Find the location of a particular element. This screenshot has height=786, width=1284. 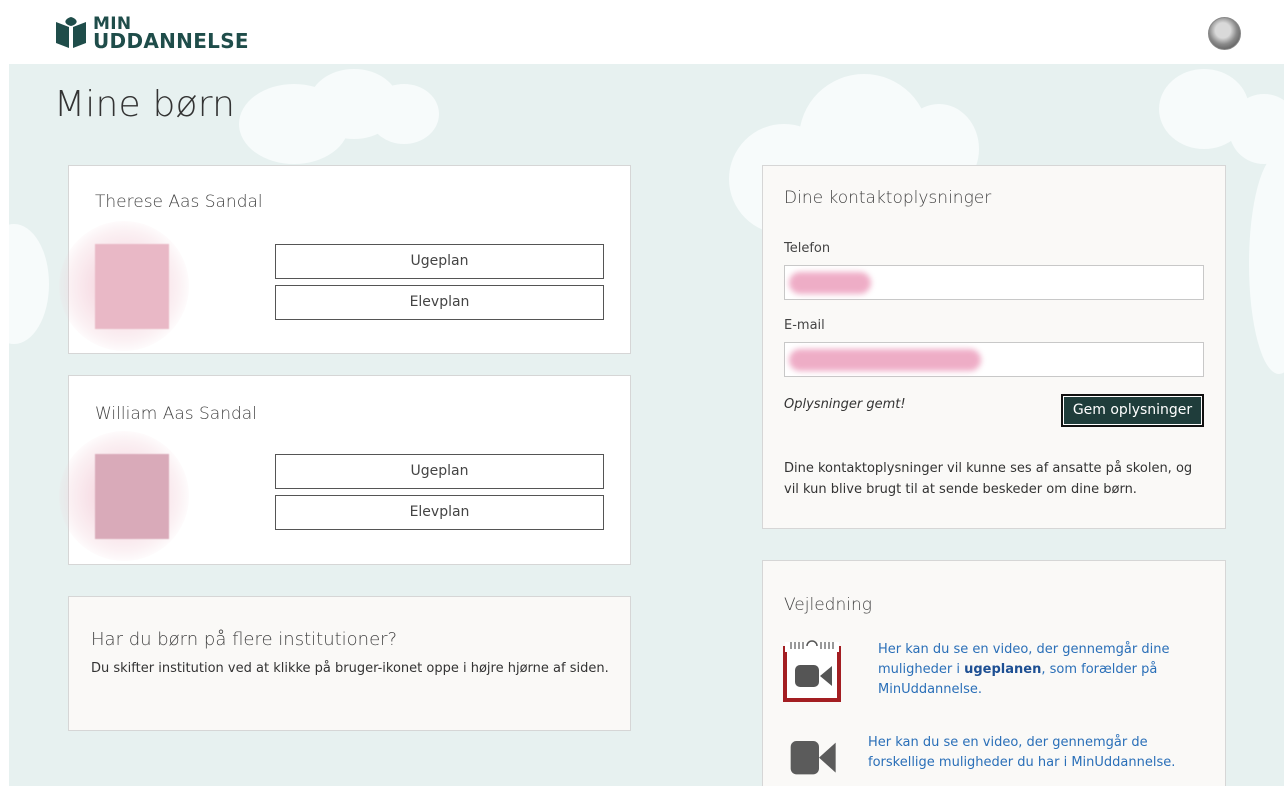

top-bar: MIN UDDANNELSE is located at coordinates (642, 32).